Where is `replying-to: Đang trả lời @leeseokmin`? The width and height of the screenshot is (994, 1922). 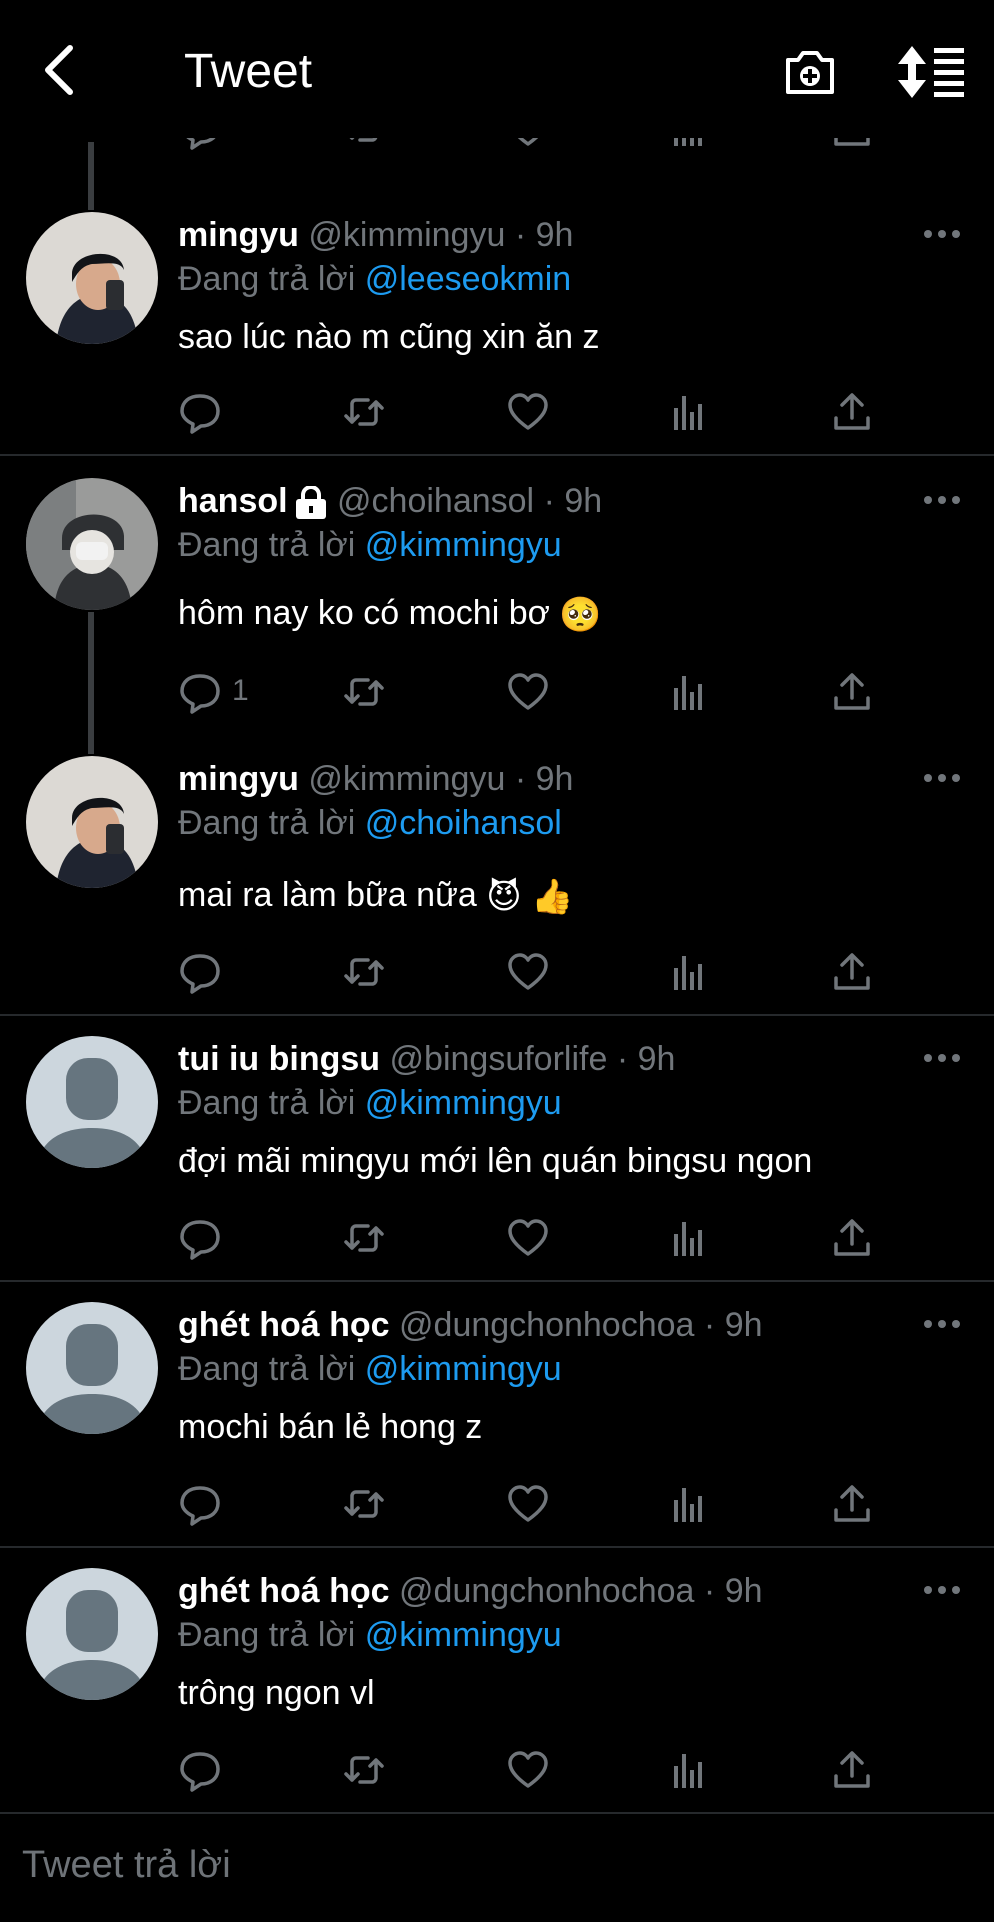 replying-to: Đang trả lời @leeseokmin is located at coordinates (374, 279).